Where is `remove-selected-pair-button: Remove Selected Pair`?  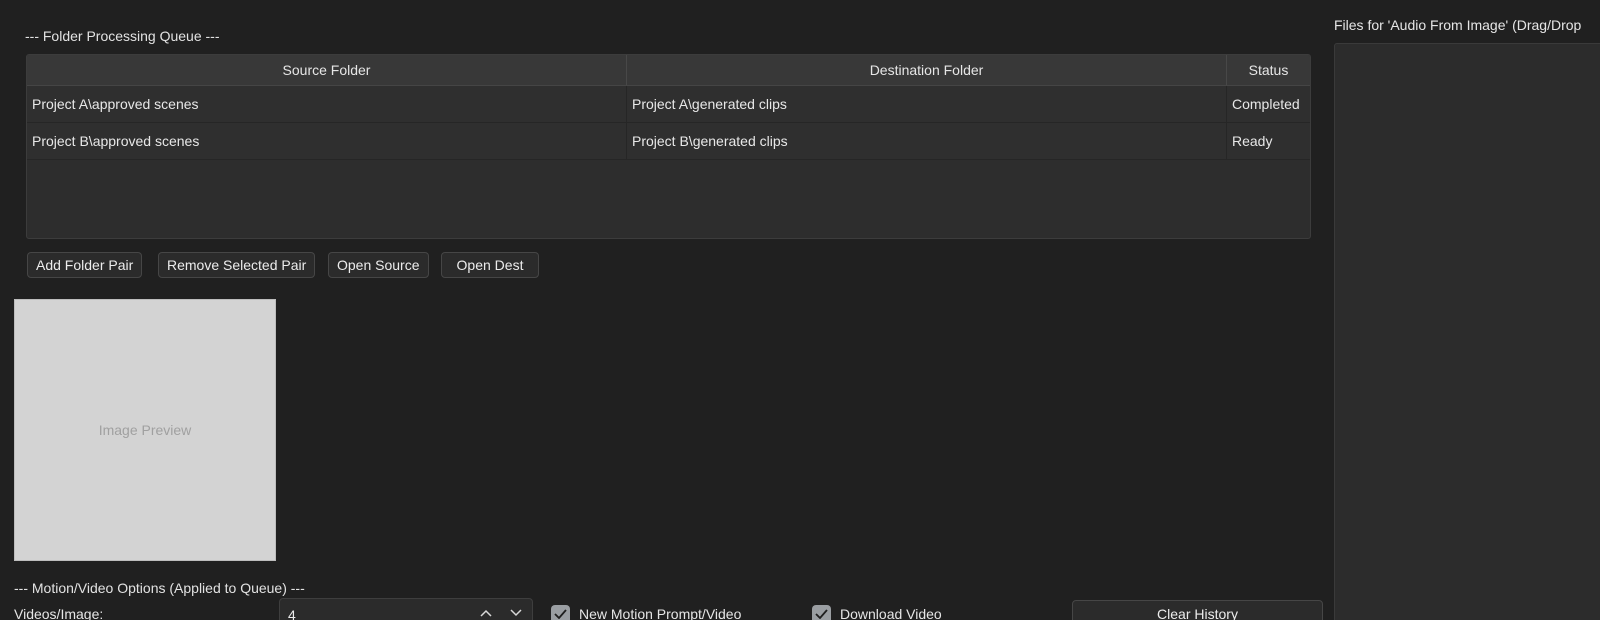 remove-selected-pair-button: Remove Selected Pair is located at coordinates (237, 265).